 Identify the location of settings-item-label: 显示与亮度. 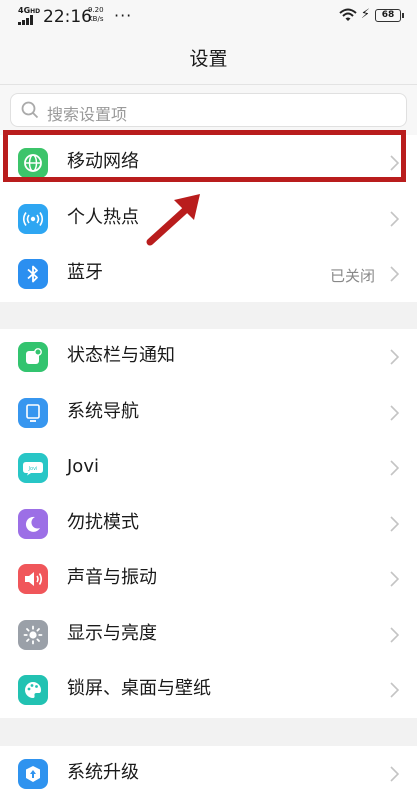
(112, 633).